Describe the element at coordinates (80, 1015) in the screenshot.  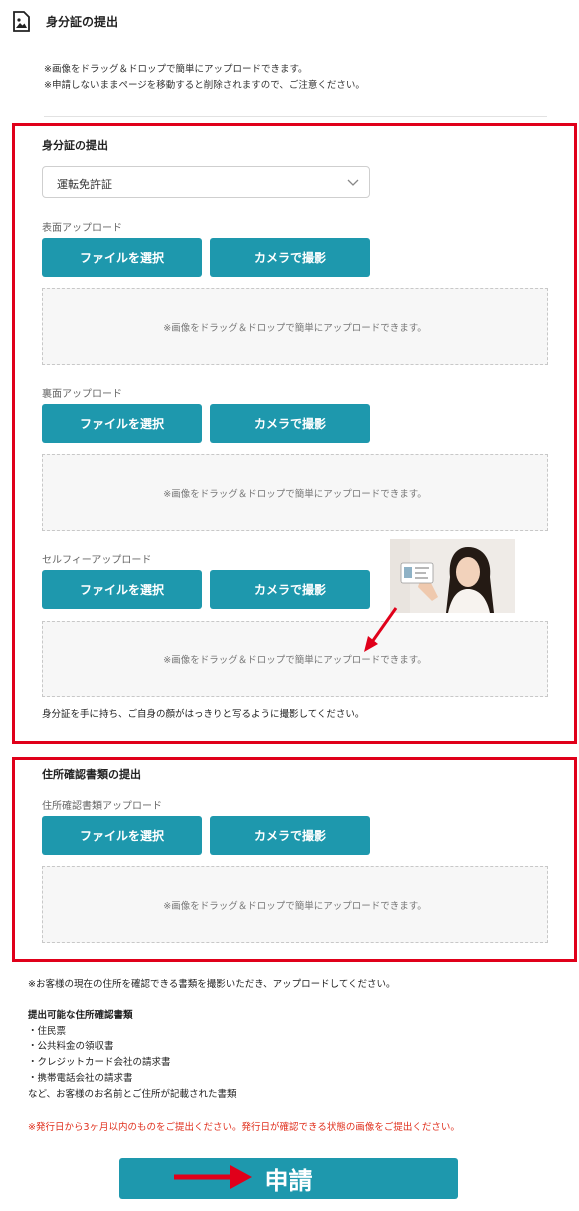
I see `address-docs-title: 提出可能な住所確認書類` at that location.